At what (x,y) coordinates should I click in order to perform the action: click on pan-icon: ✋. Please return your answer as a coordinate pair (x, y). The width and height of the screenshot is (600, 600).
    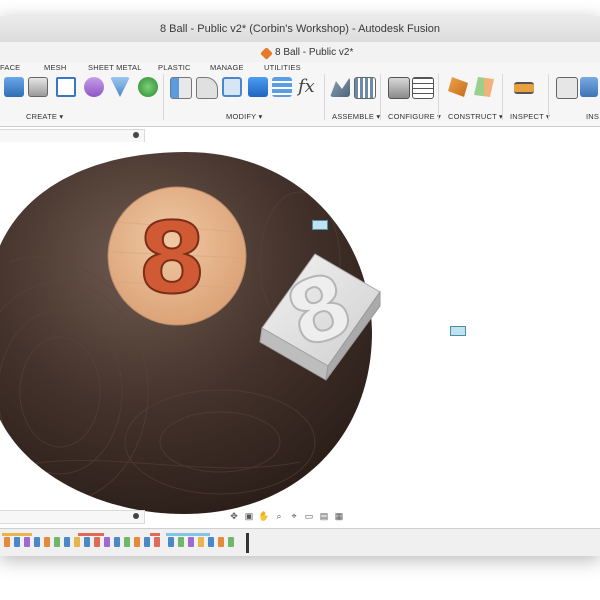
    Looking at the image, I should click on (264, 516).